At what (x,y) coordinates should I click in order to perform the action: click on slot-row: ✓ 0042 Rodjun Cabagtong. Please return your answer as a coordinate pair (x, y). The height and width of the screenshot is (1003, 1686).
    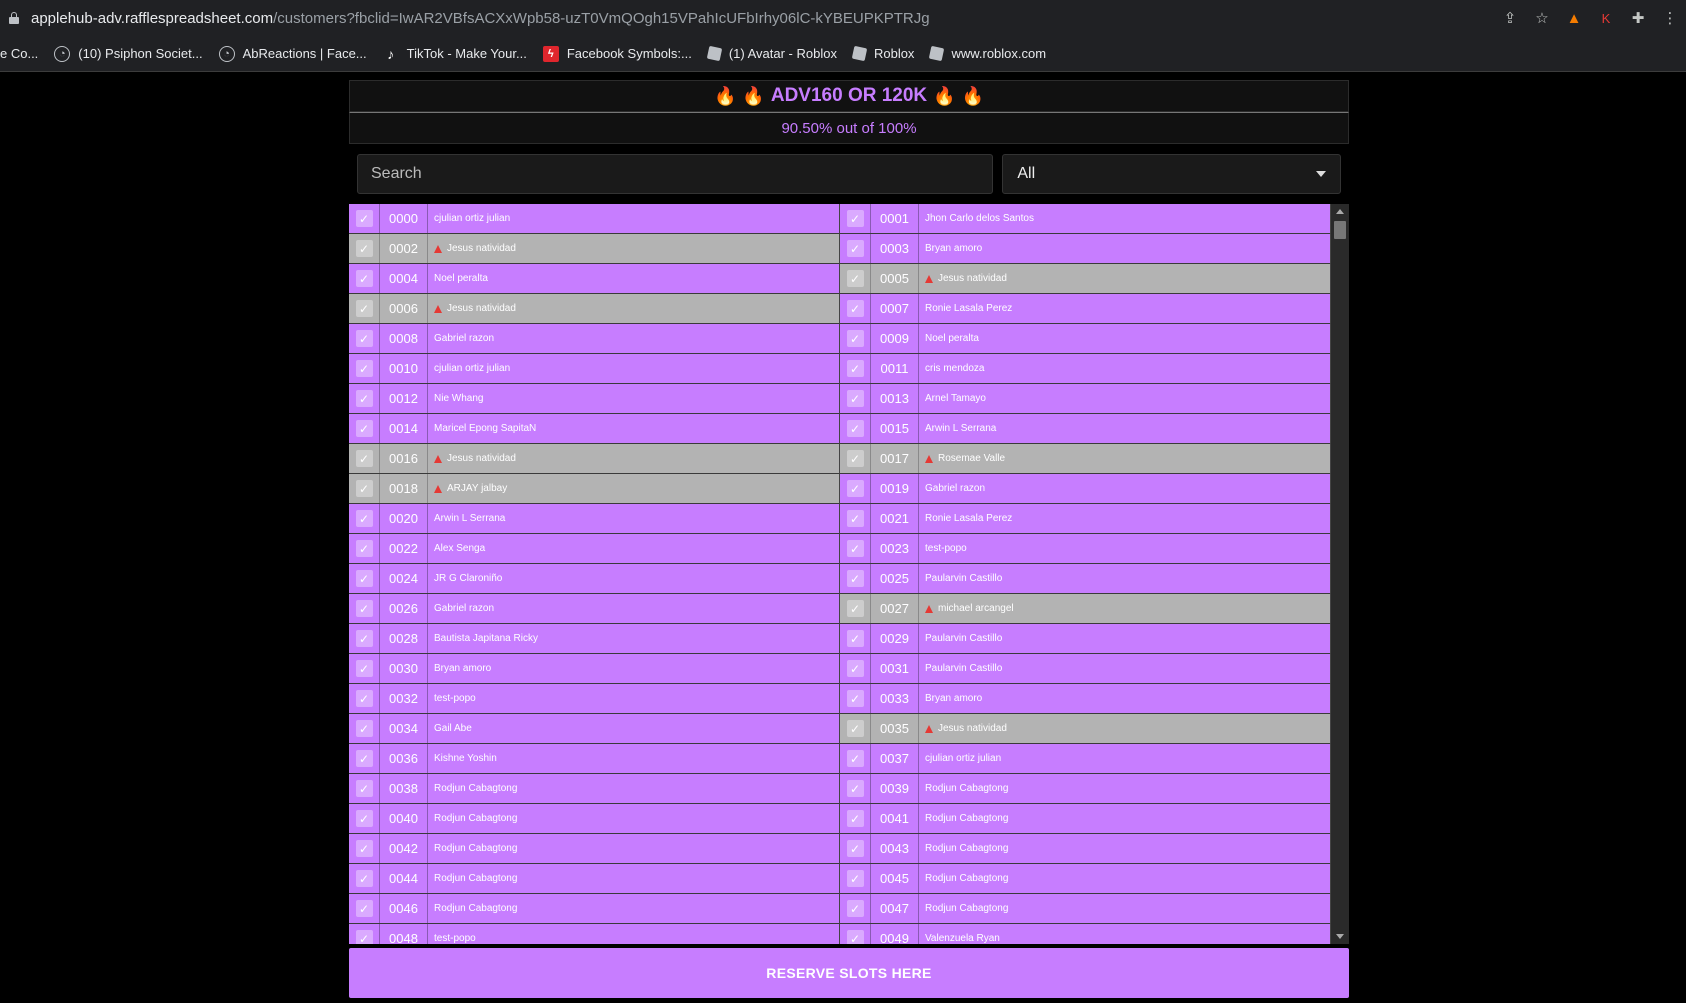
    Looking at the image, I should click on (594, 849).